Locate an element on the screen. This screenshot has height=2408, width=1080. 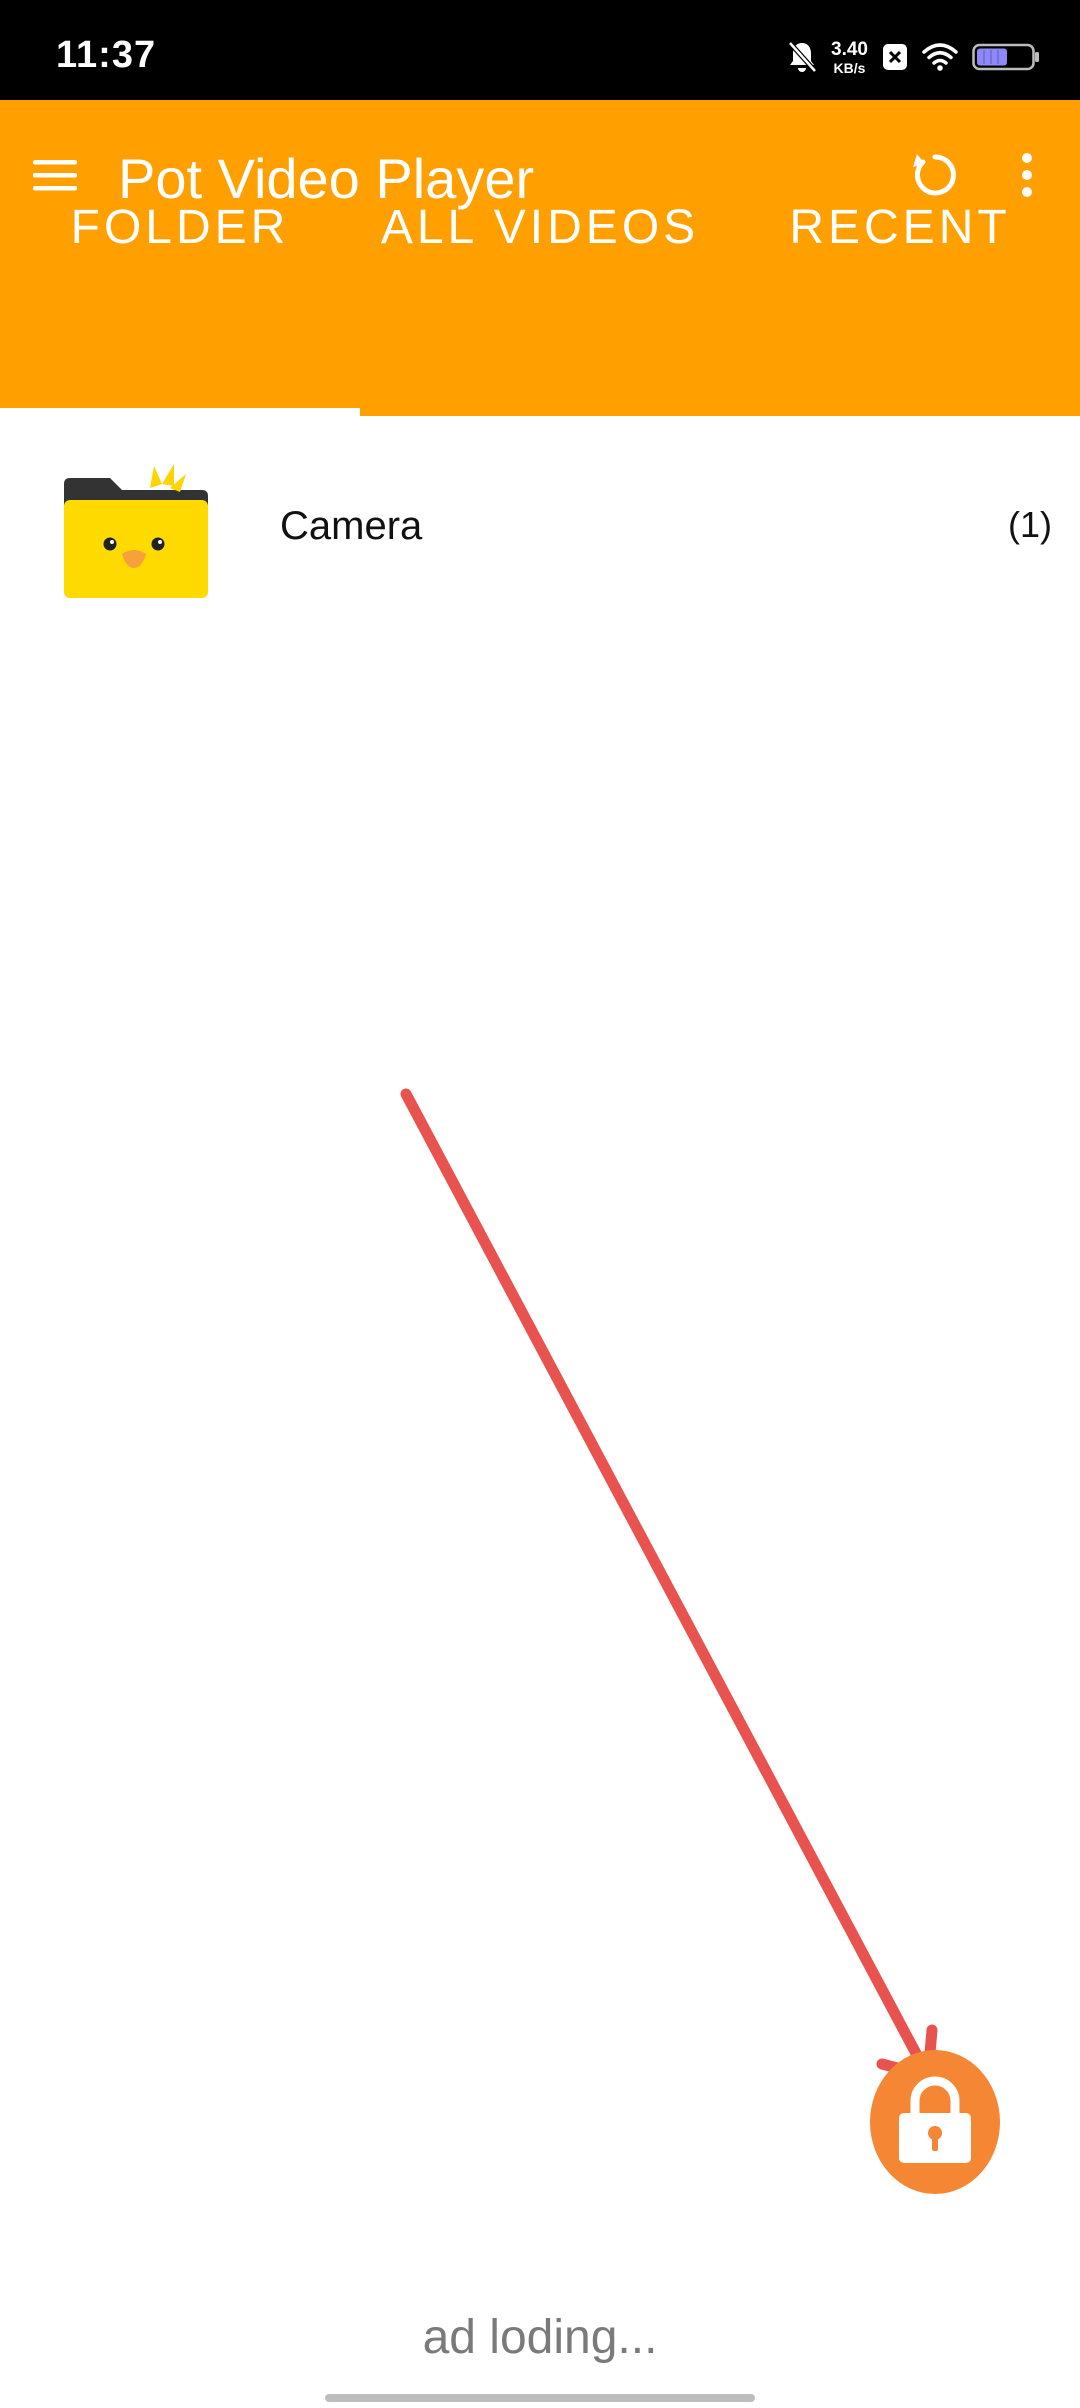
lock-icon is located at coordinates (935, 2122).